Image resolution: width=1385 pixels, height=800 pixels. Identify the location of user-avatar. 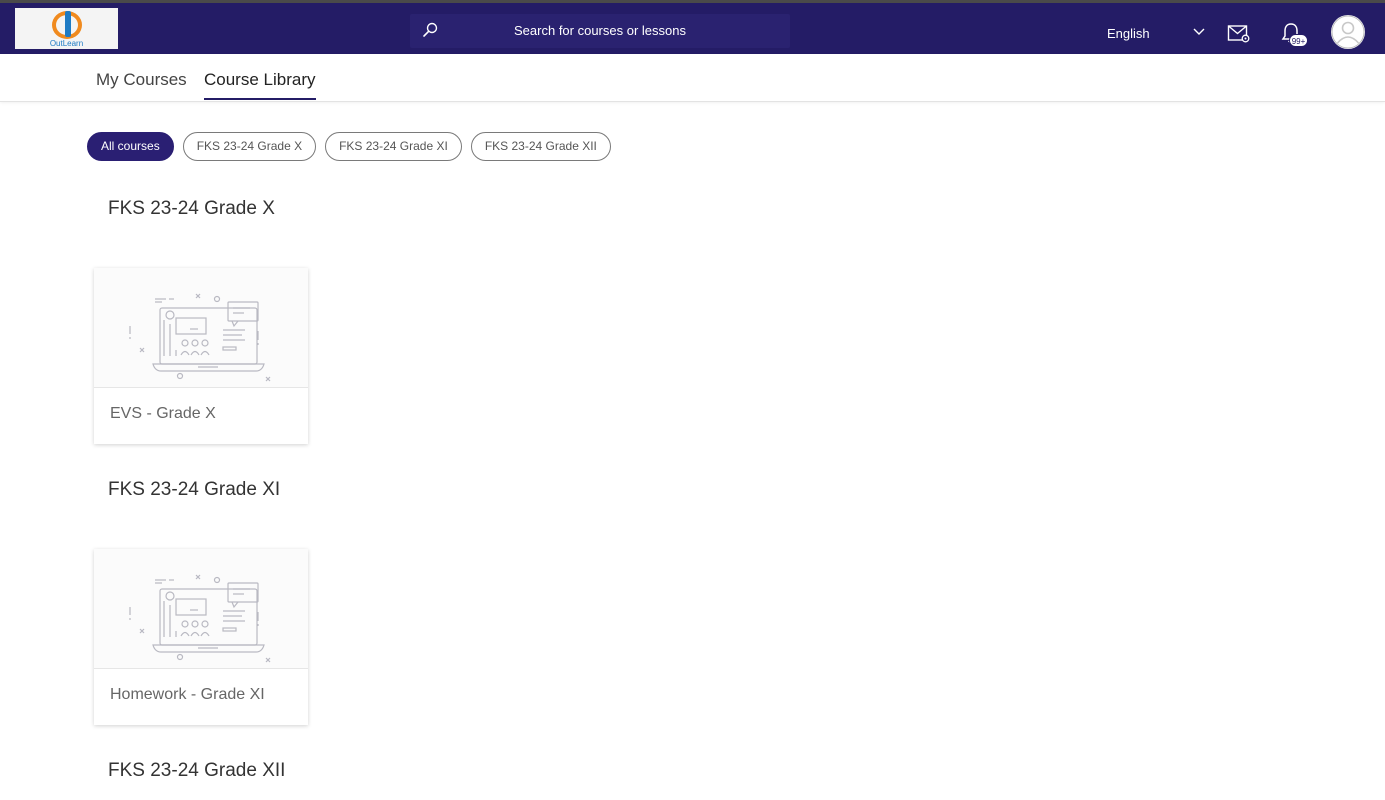
(1348, 32).